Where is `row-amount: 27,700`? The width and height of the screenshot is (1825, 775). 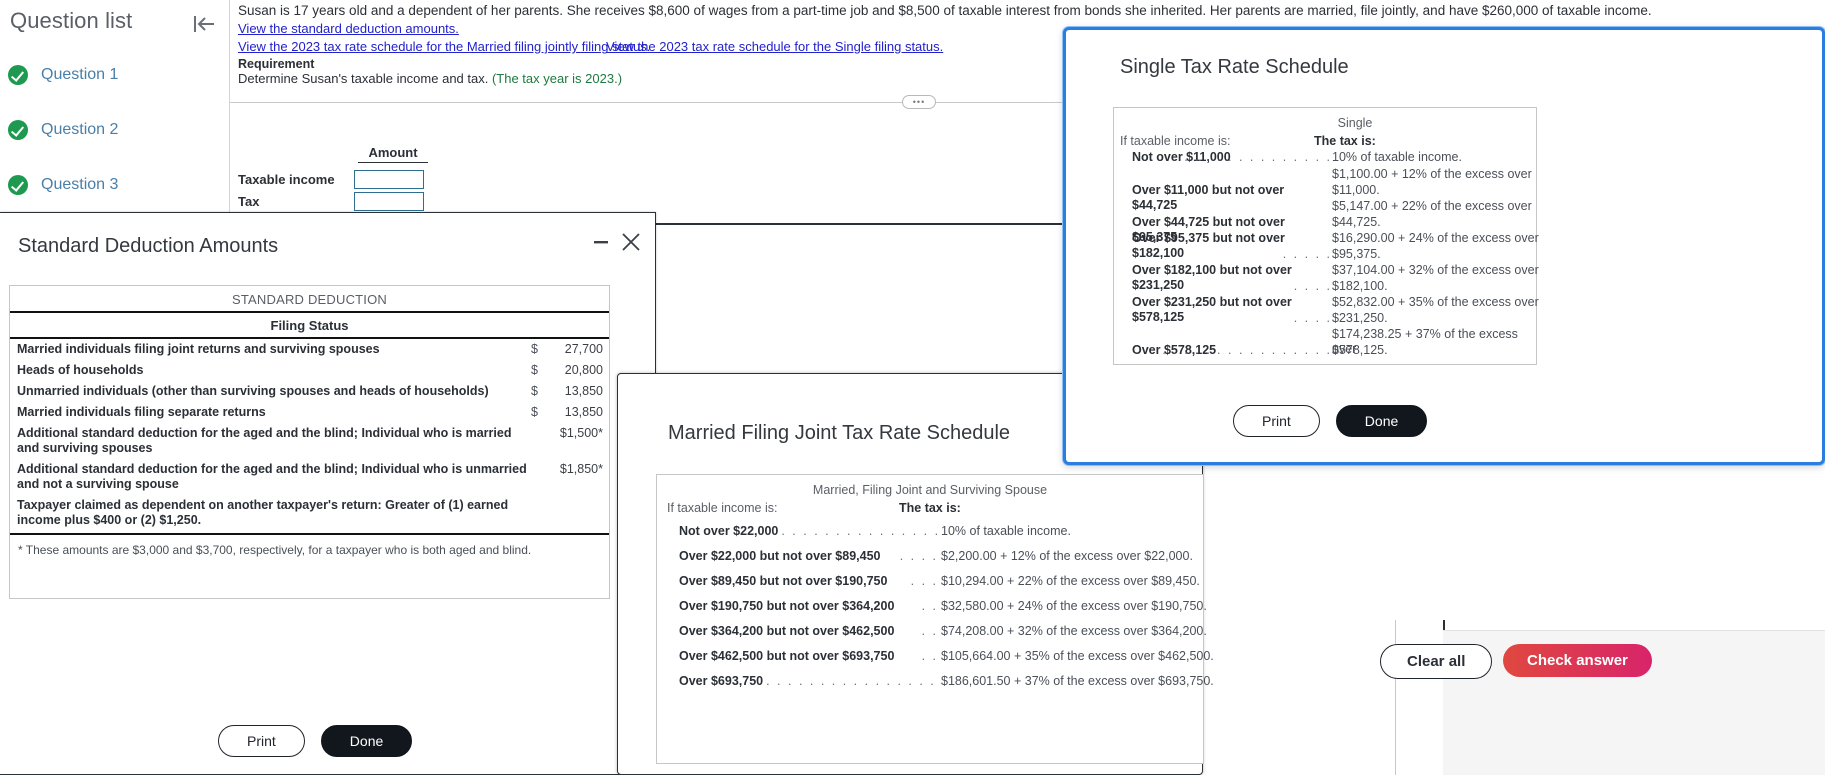
row-amount: 27,700 is located at coordinates (583, 349).